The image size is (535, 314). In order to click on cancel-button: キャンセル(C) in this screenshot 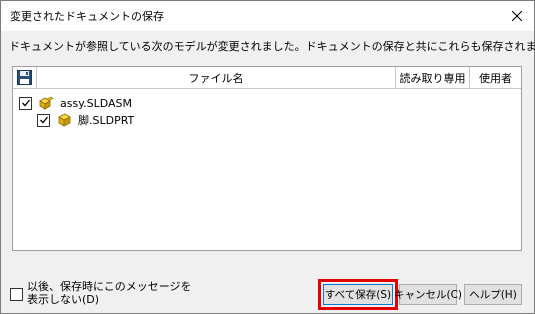, I will do `click(428, 294)`.